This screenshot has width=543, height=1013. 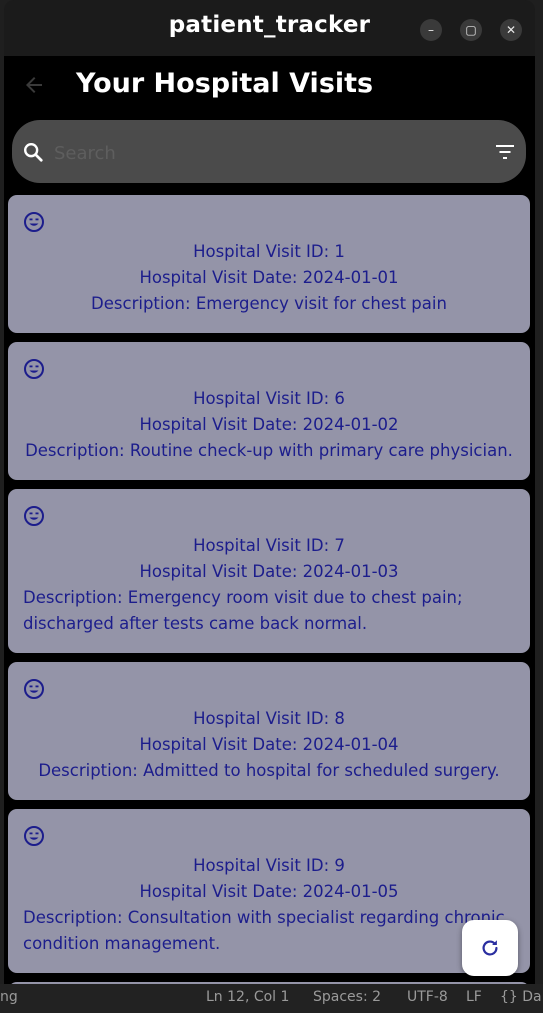 I want to click on editor-statusbar: ng Ln 12, Col 1 Spaces: 2 UTF-8 LF {} Da, so click(x=271, y=998).